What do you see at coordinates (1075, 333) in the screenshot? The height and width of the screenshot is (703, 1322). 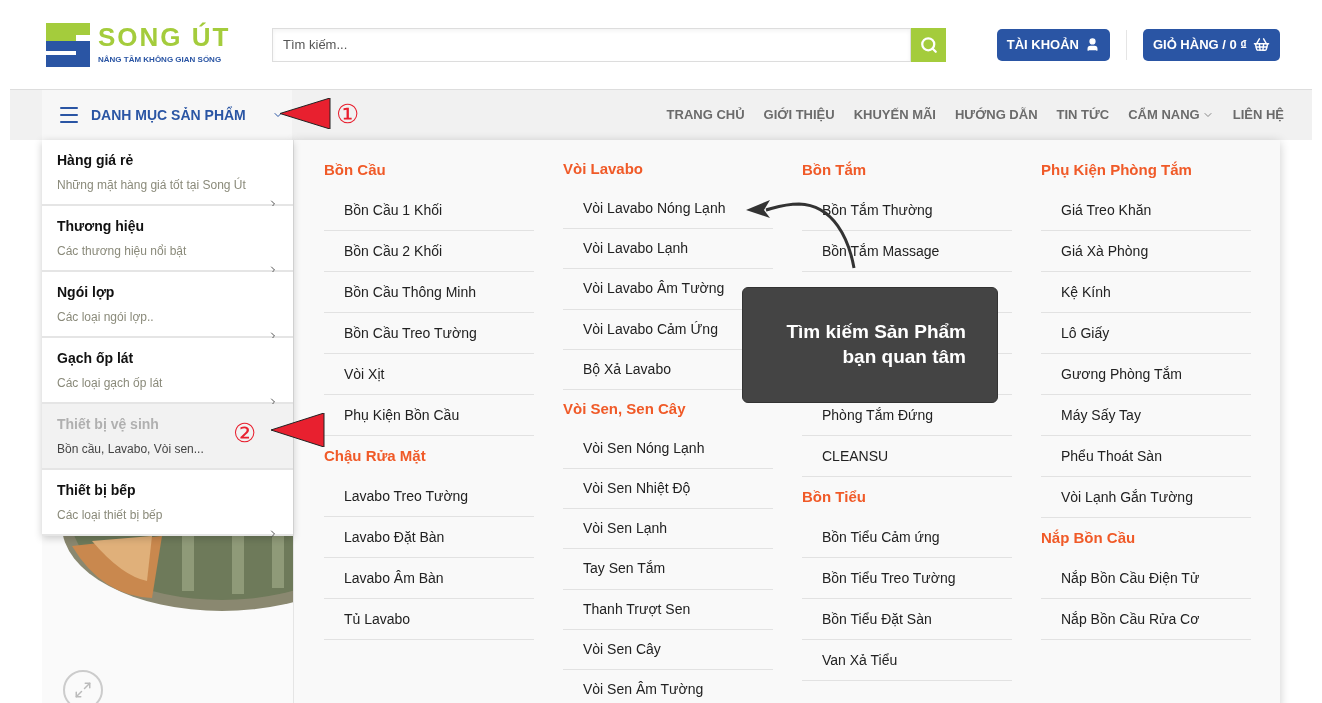 I see `category-link: Lô Giấy` at bounding box center [1075, 333].